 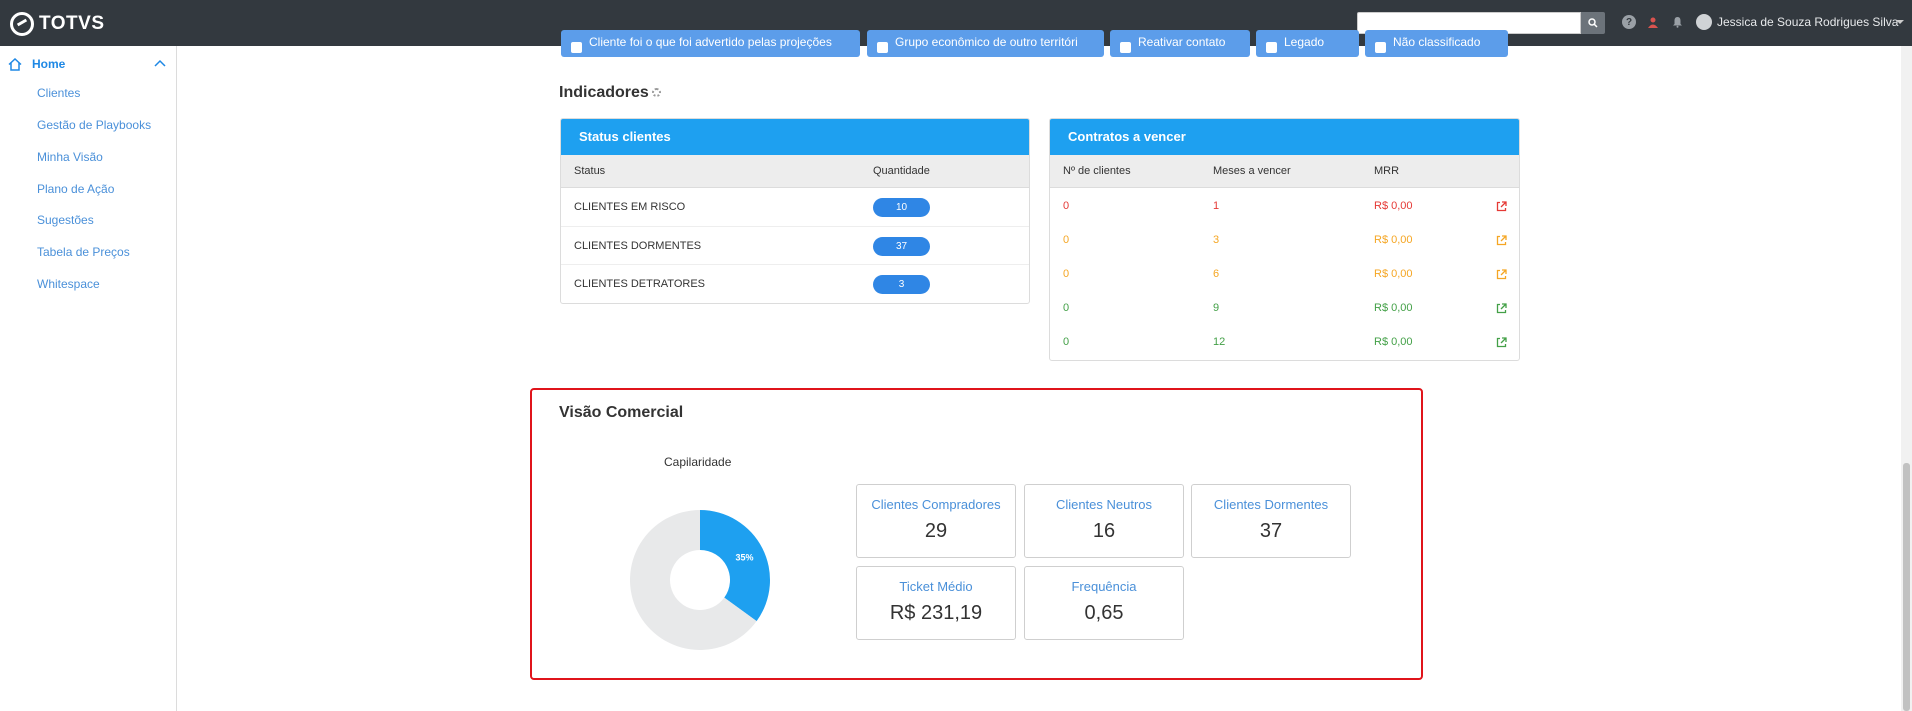 I want to click on gear-icon, so click(x=656, y=92).